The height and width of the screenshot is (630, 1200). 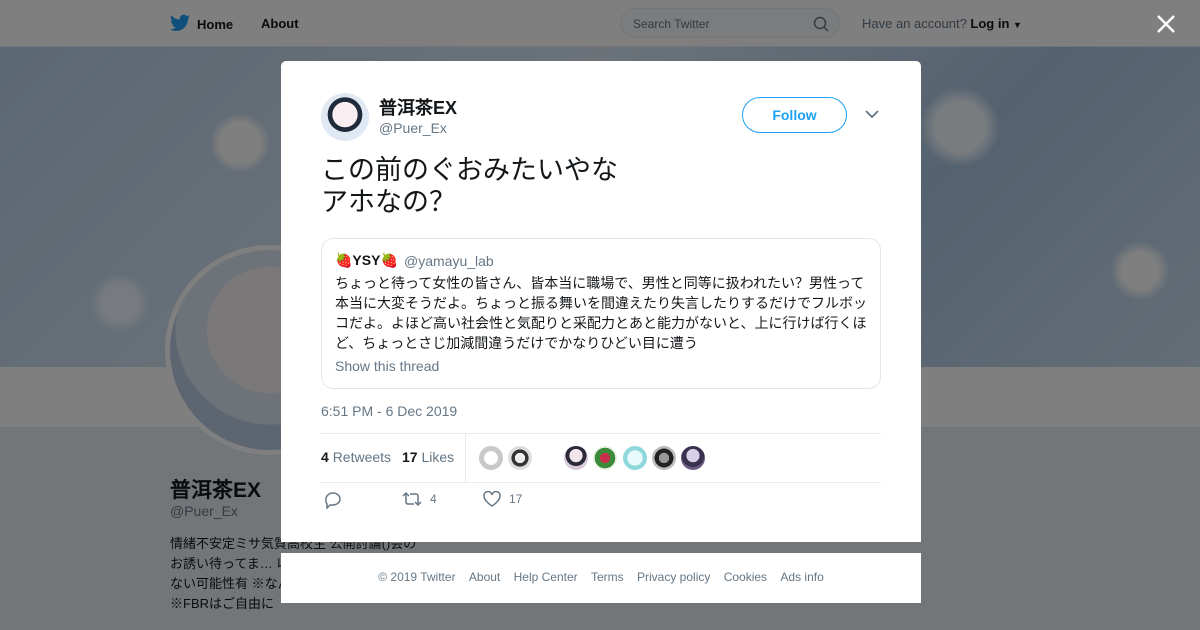 I want to click on likes-stat: 17 Likes, so click(x=428, y=457).